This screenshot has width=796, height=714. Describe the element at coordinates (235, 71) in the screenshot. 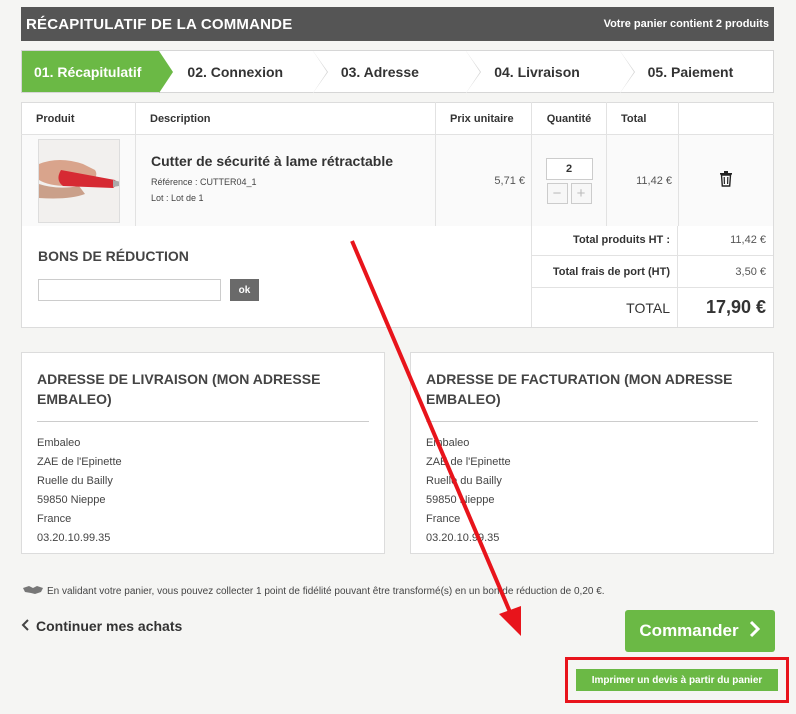

I see `step-label: 02. Connexion` at that location.